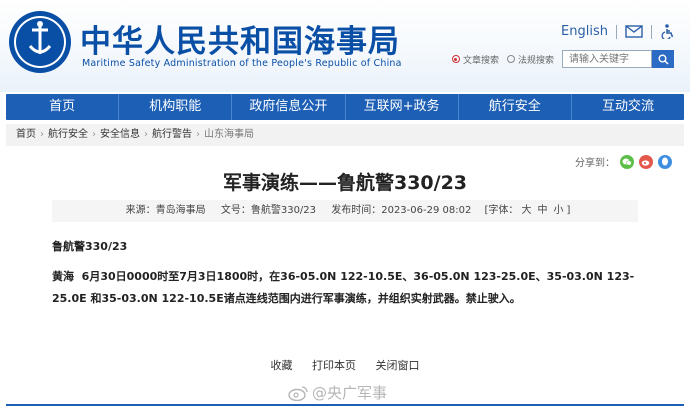  I want to click on nav-item-interaction: 互动交流, so click(628, 107).